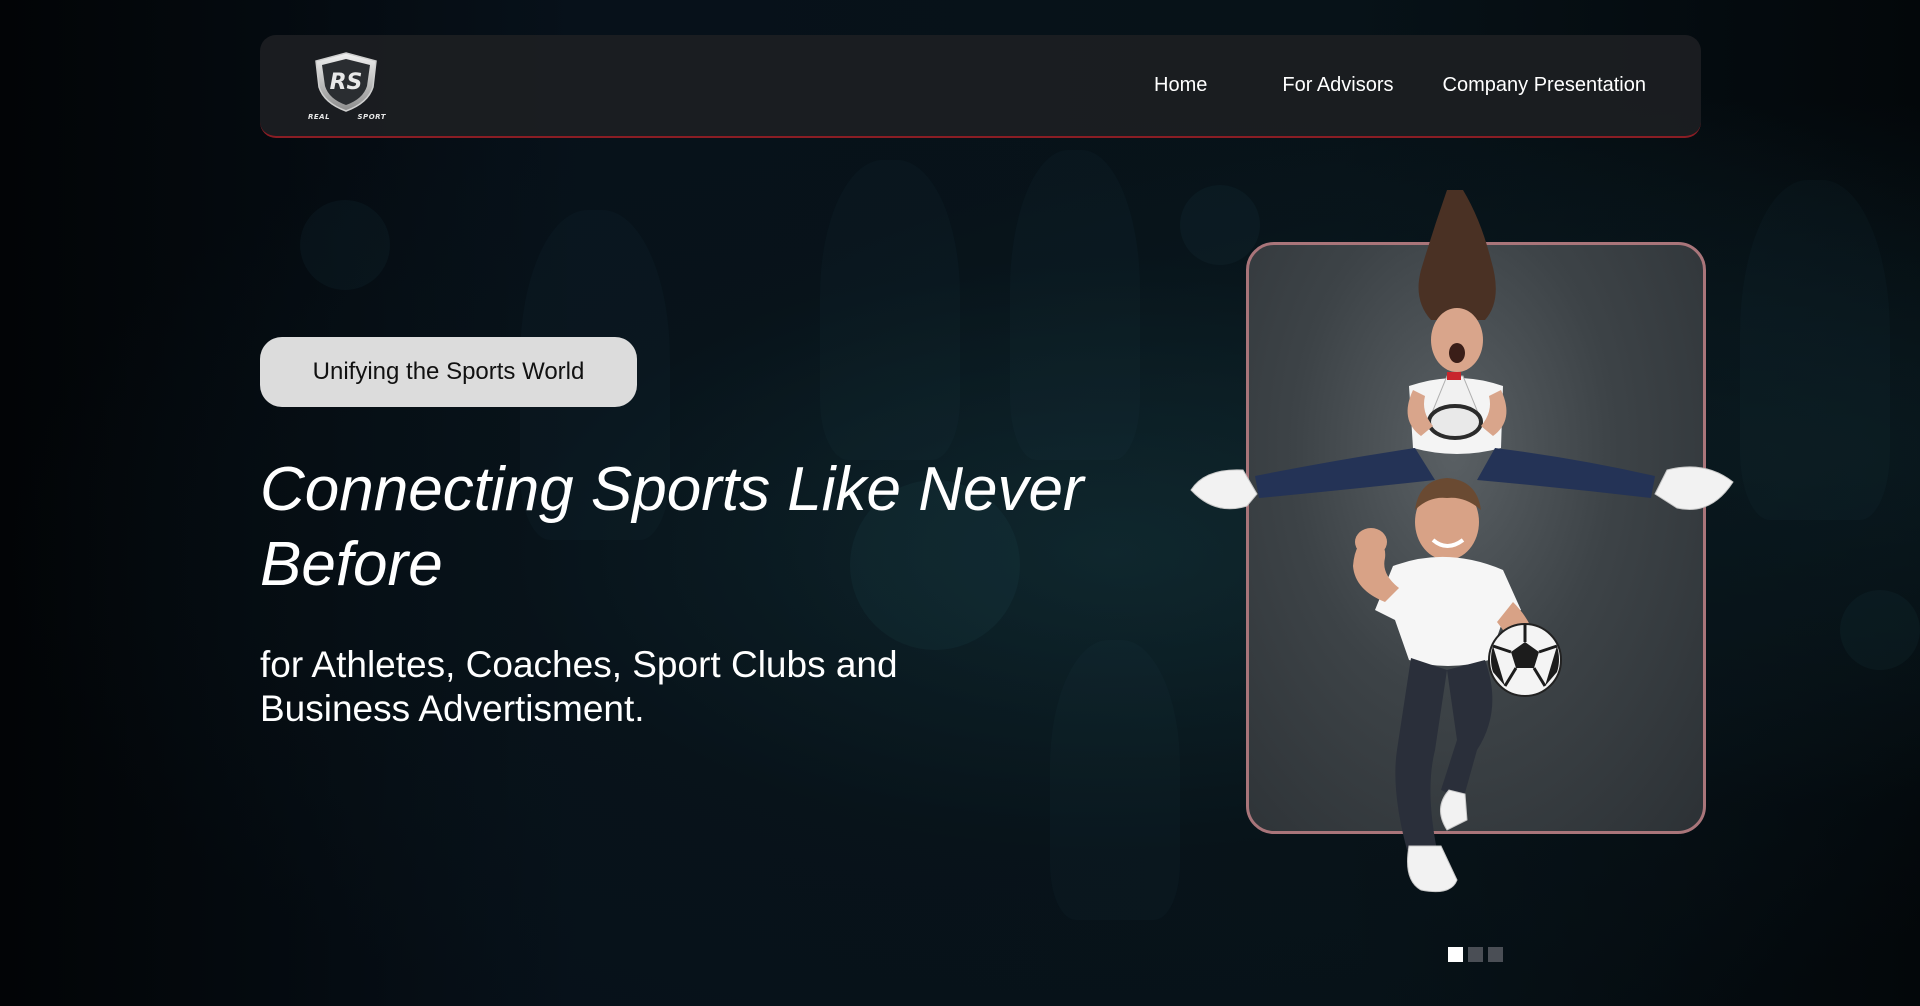  I want to click on logo-letters: RS, so click(346, 82).